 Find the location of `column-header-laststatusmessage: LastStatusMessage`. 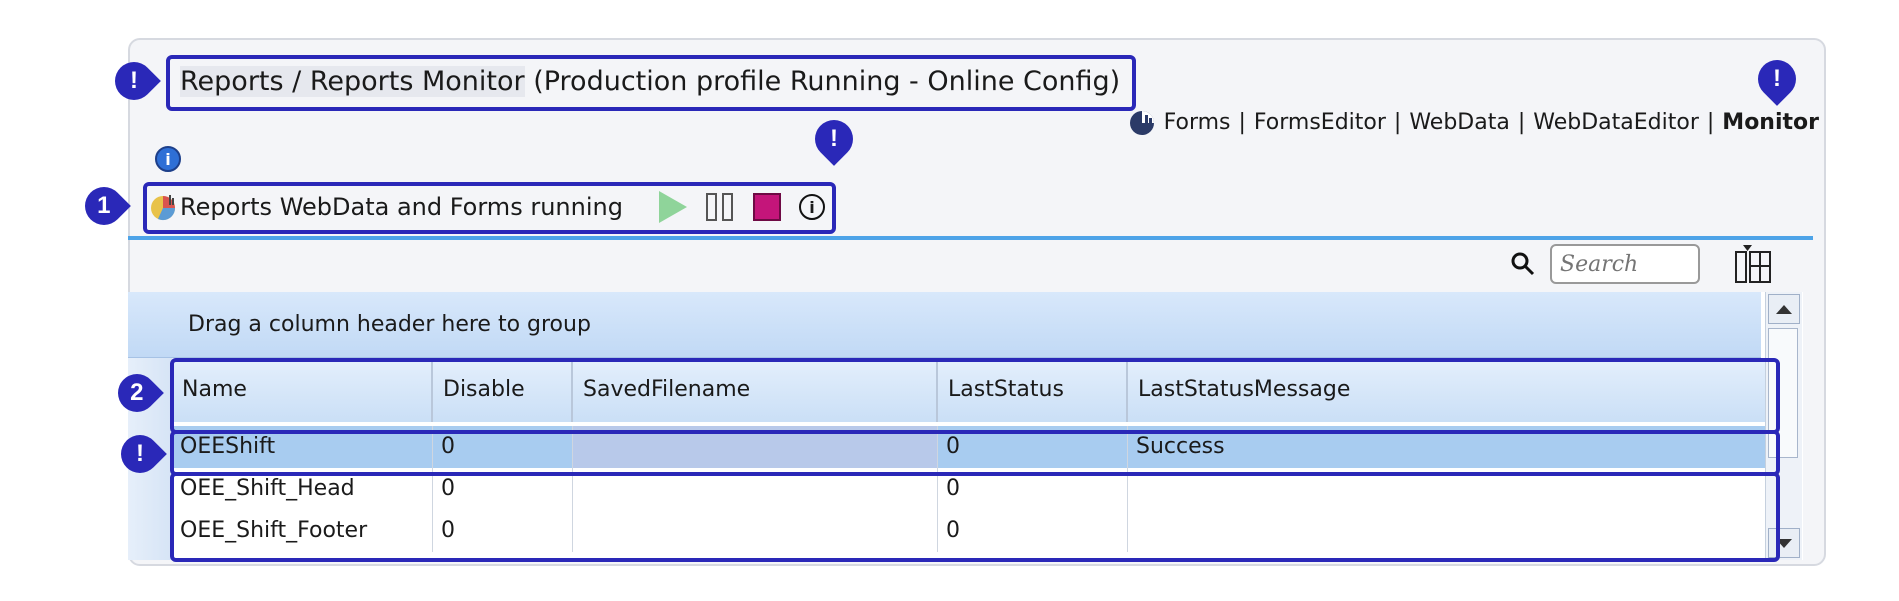

column-header-laststatusmessage: LastStatusMessage is located at coordinates (1452, 390).